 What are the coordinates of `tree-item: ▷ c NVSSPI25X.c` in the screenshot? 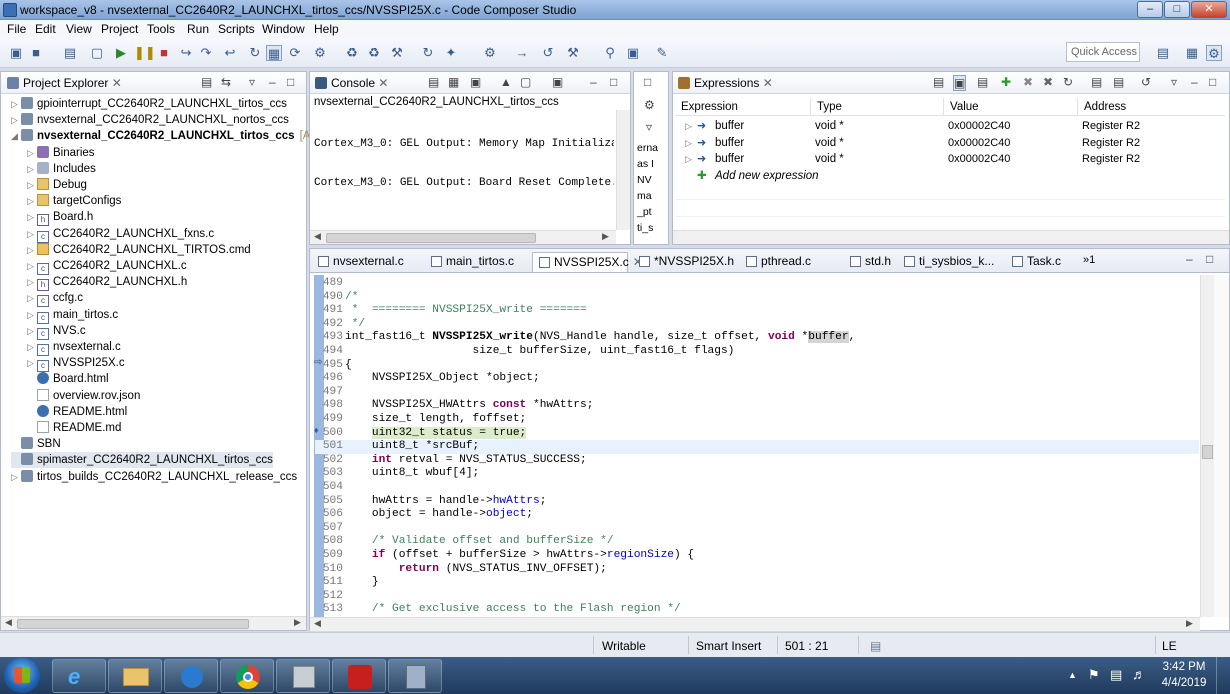 It's located at (76, 364).